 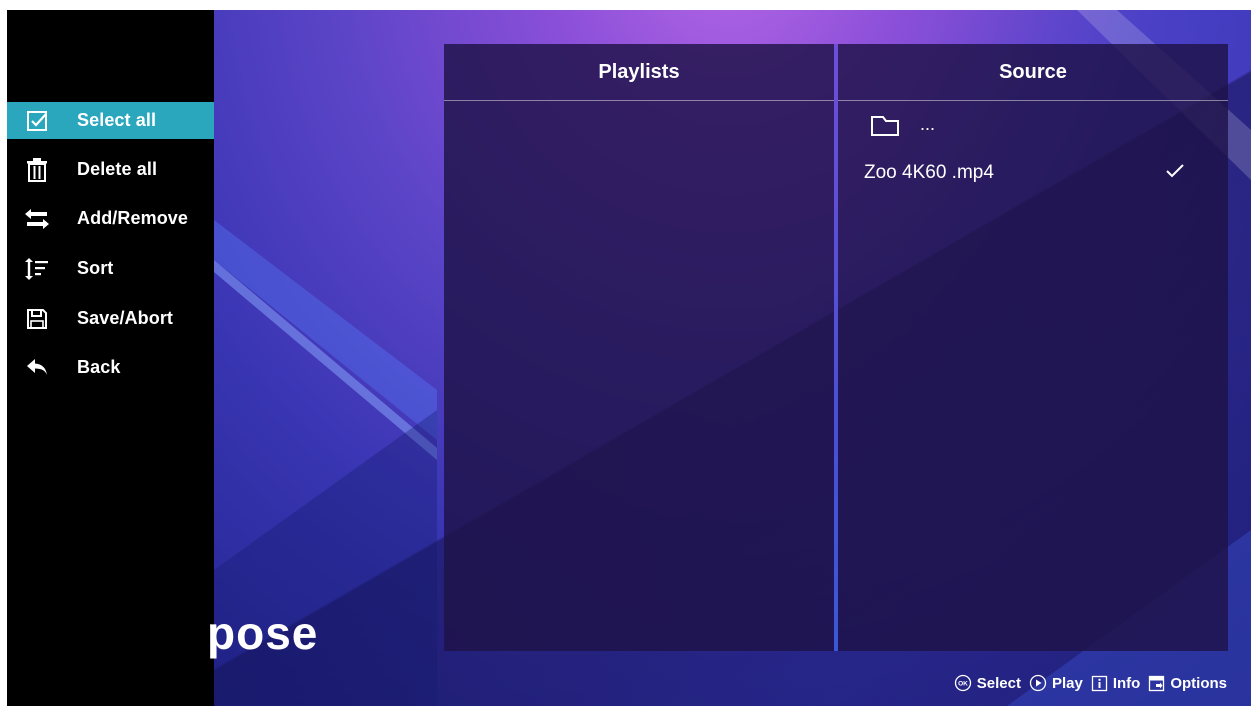 What do you see at coordinates (1033, 173) in the screenshot?
I see `list-item: Zoo 4K60 .mp4` at bounding box center [1033, 173].